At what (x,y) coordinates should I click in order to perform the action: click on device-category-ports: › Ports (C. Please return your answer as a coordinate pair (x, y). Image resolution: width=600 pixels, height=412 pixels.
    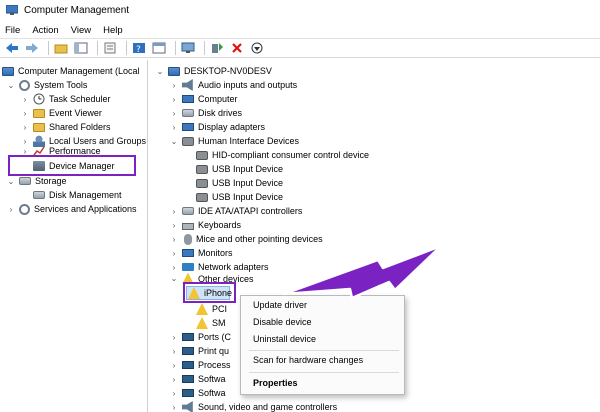
    Looking at the image, I should click on (200, 337).